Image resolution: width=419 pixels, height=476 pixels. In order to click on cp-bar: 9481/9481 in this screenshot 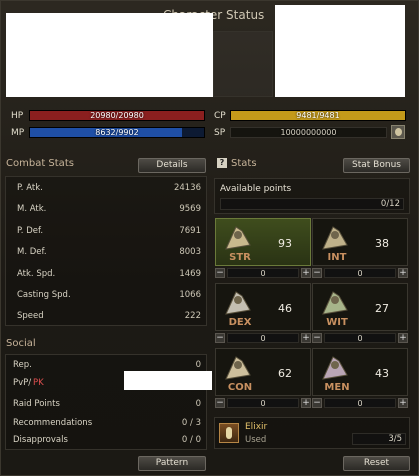, I will do `click(318, 115)`.